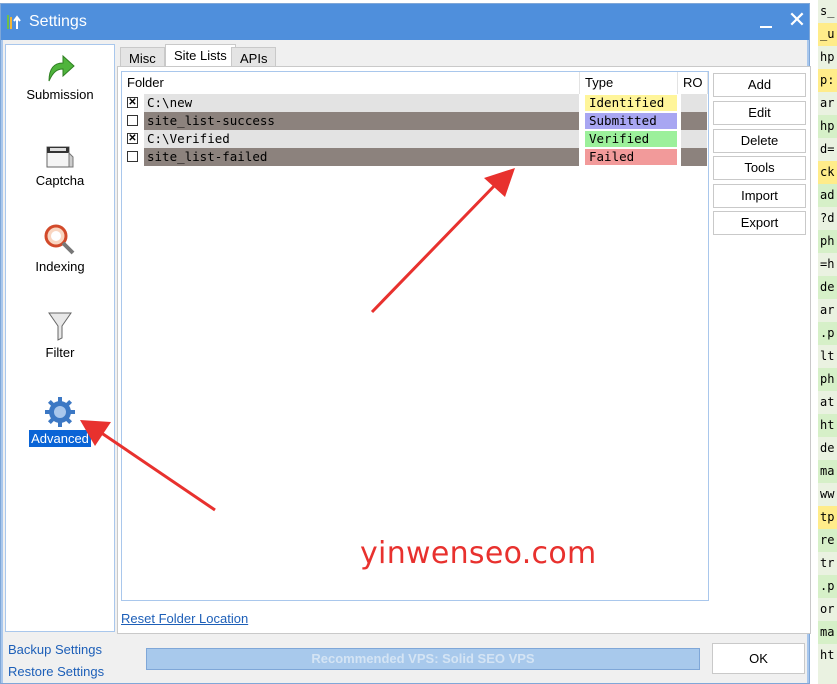 The height and width of the screenshot is (684, 837). What do you see at coordinates (827, 11) in the screenshot?
I see `bg-line: s_` at bounding box center [827, 11].